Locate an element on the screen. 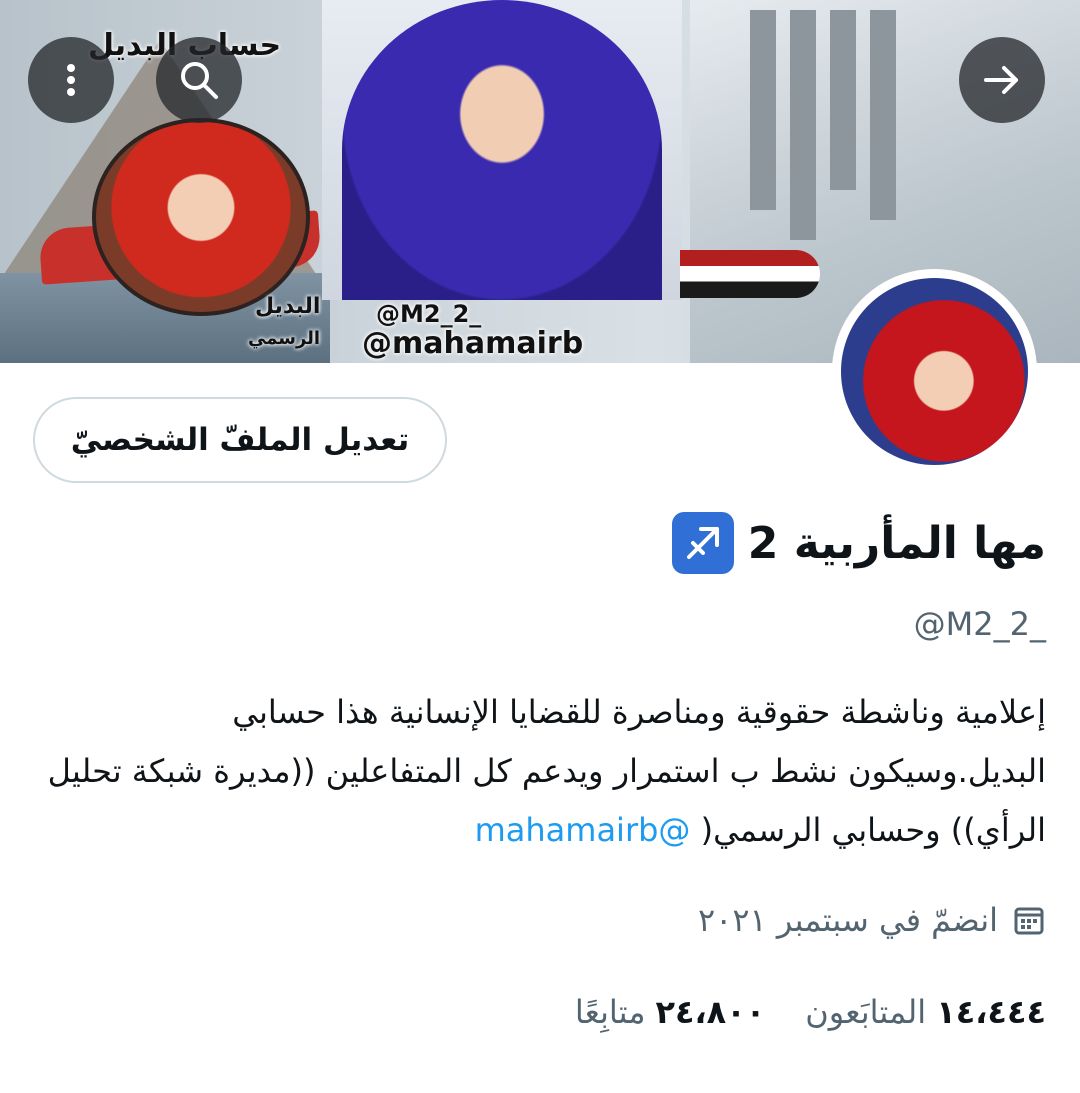 The width and height of the screenshot is (1080, 1093). following-link: ٢٤،٨٠٠ متابِعًا is located at coordinates (670, 1012).